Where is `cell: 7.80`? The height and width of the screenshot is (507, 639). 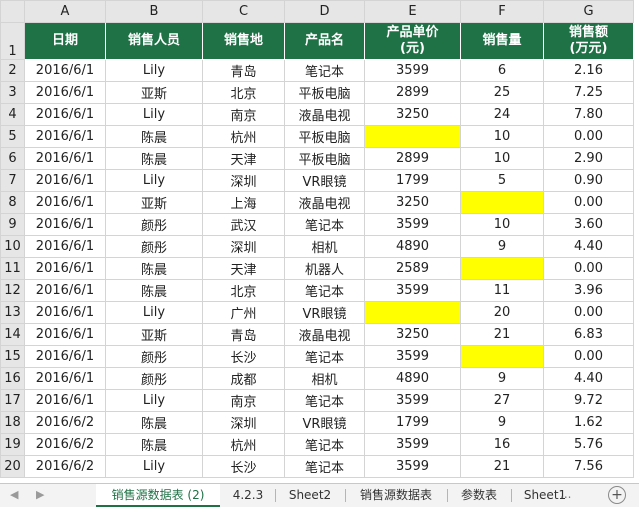 cell: 7.80 is located at coordinates (588, 114).